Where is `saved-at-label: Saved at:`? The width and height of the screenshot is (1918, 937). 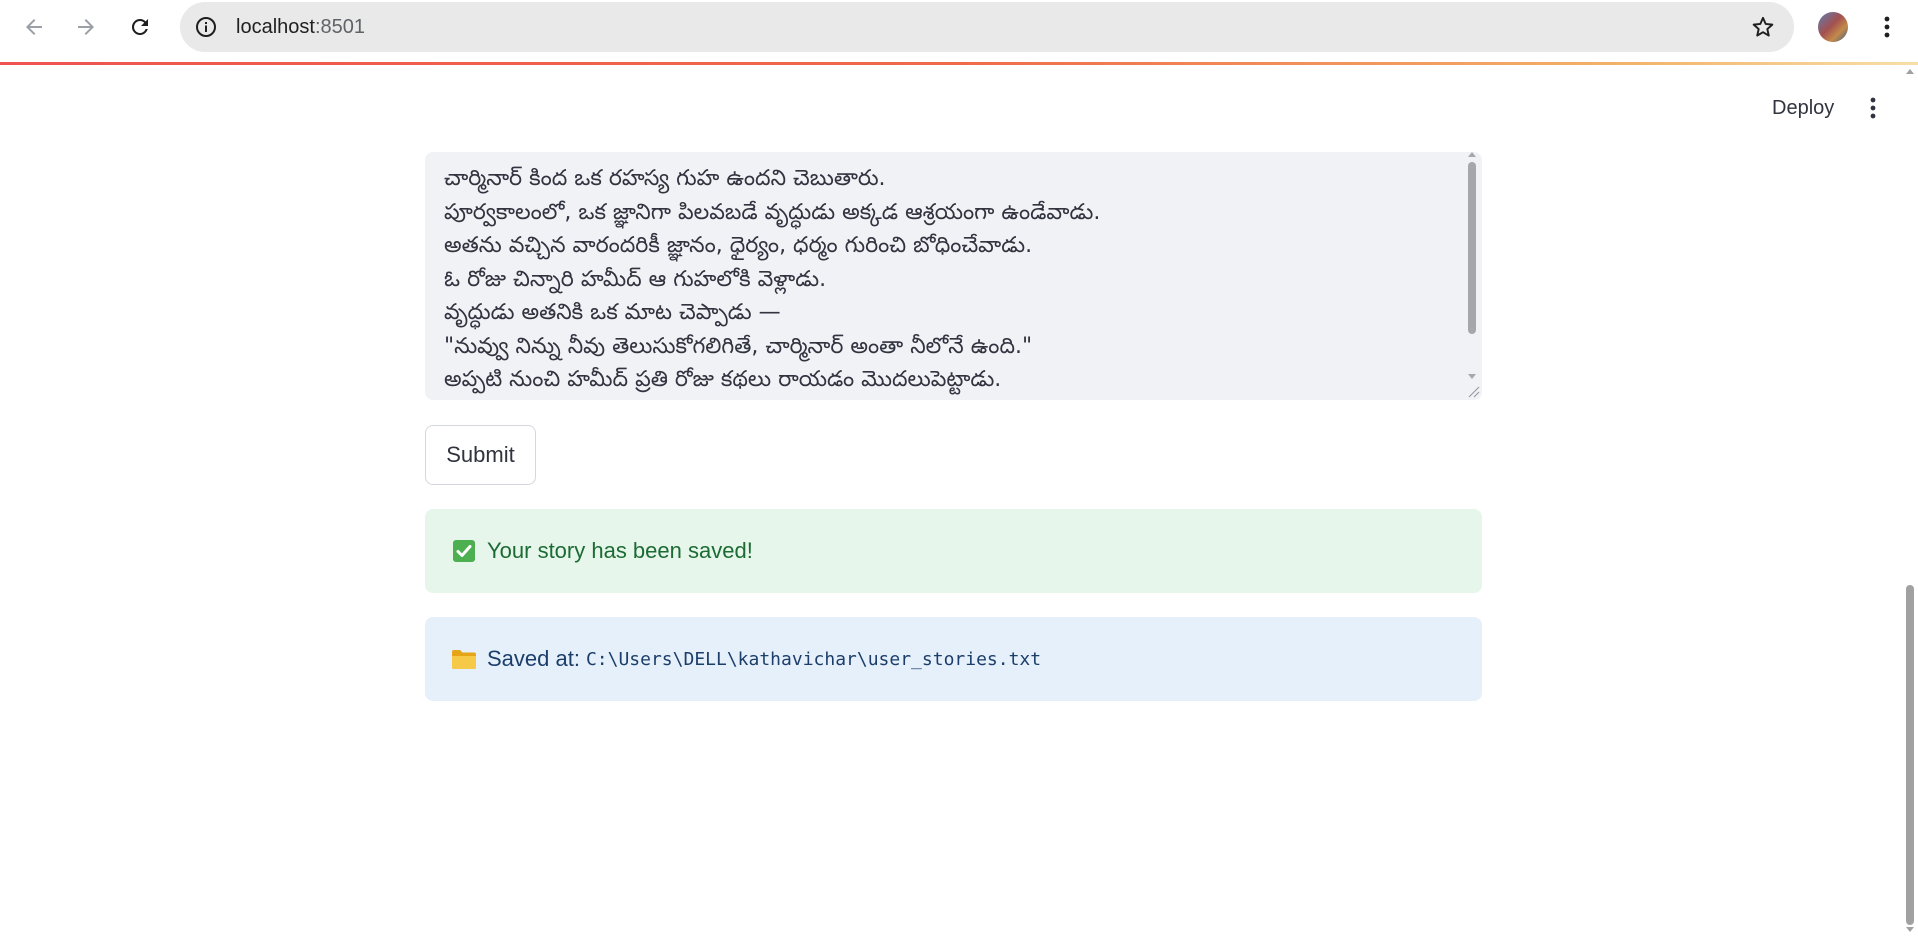
saved-at-label: Saved at: is located at coordinates (533, 658).